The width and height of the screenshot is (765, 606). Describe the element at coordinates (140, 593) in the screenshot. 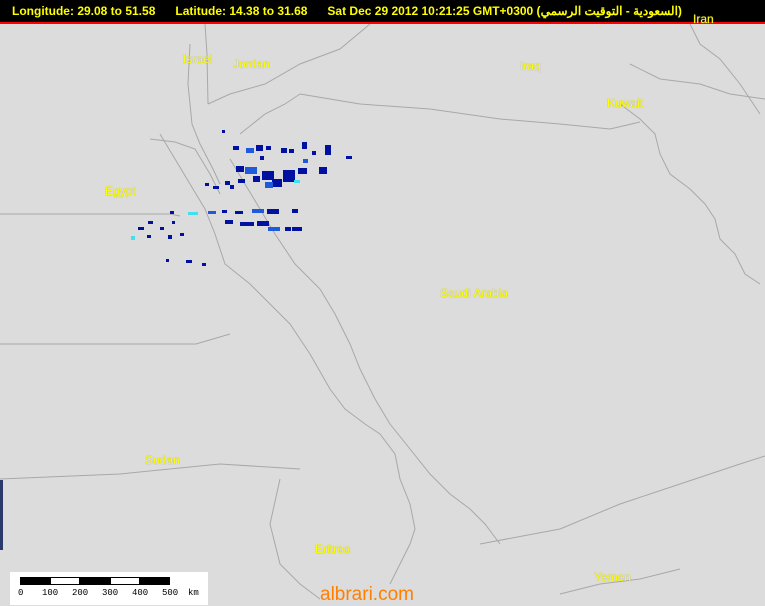

I see `scale-tick: 400` at that location.